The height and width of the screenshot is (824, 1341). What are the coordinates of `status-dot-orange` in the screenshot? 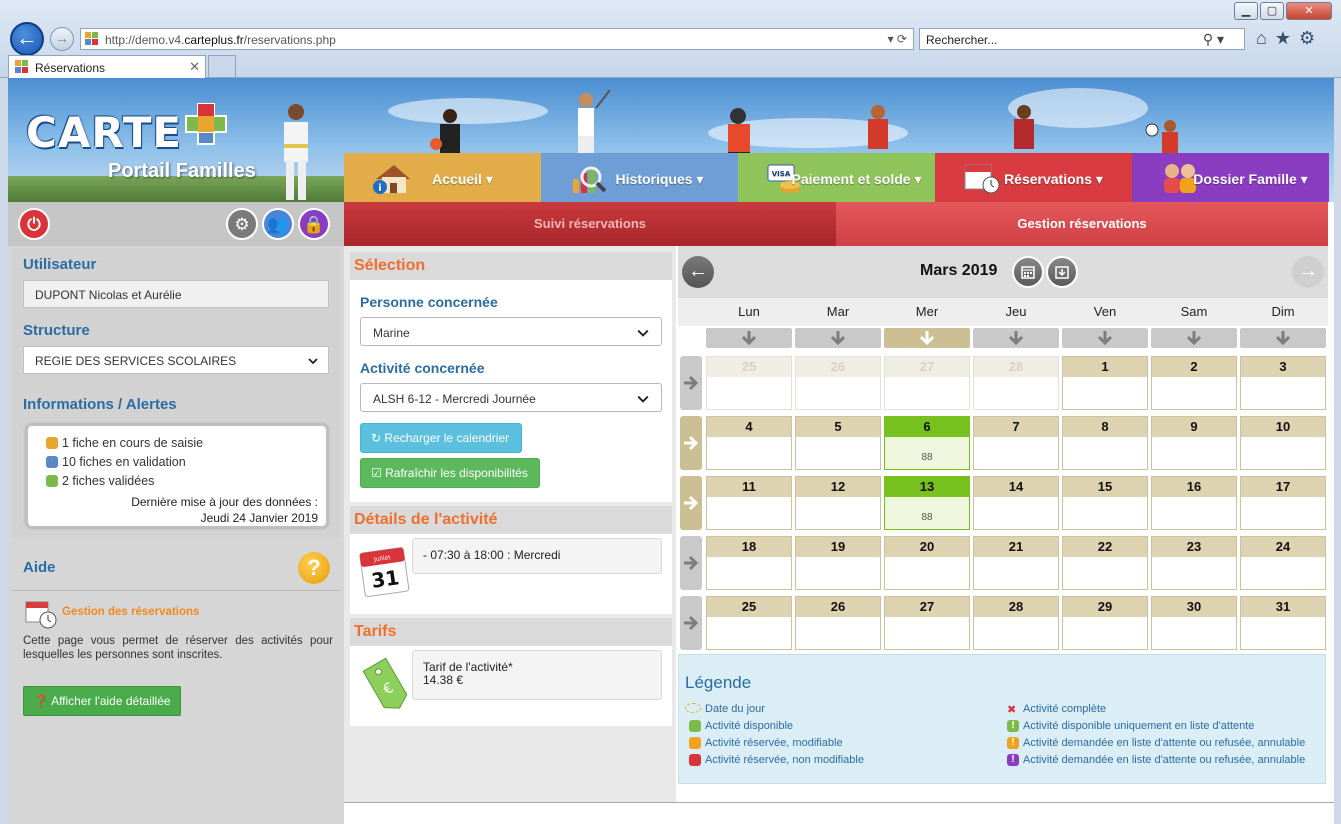 It's located at (52, 443).